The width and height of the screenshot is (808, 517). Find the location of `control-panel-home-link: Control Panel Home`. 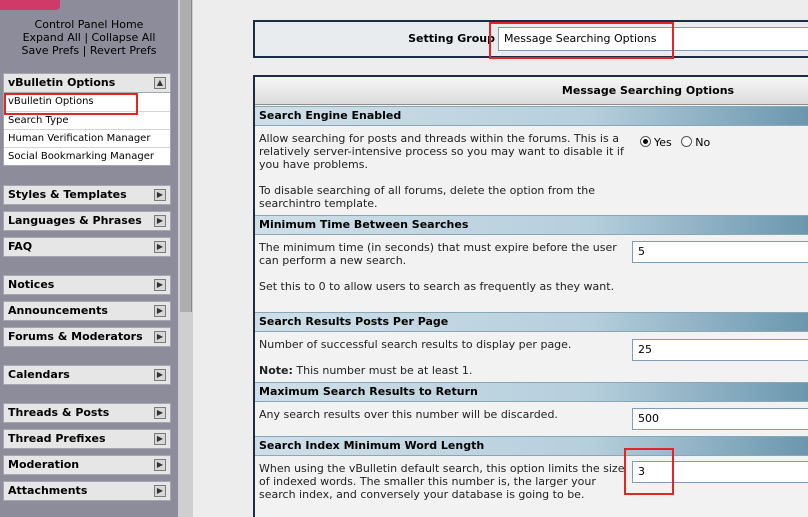

control-panel-home-link: Control Panel Home is located at coordinates (89, 24).